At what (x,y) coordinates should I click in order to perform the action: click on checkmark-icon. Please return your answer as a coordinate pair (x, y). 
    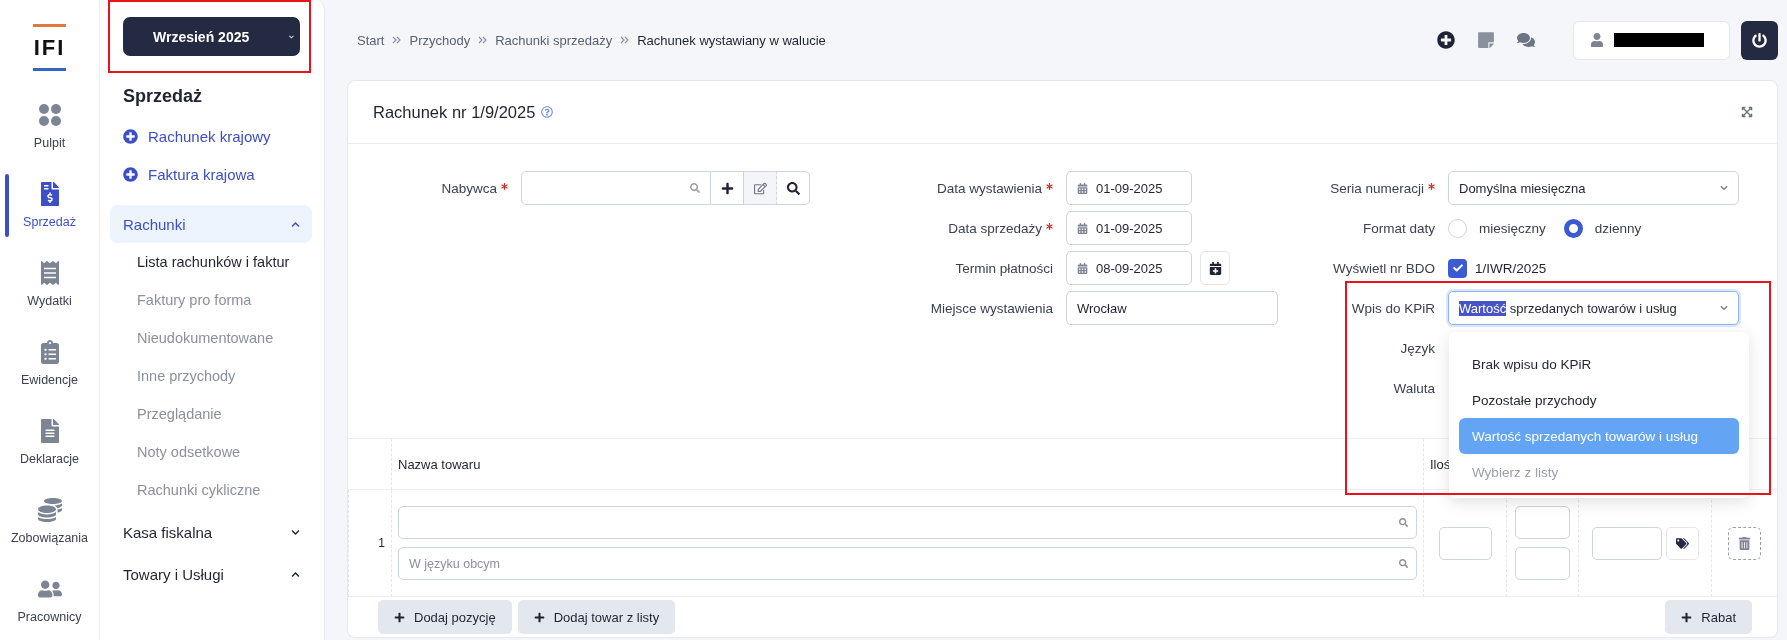
    Looking at the image, I should click on (1457, 268).